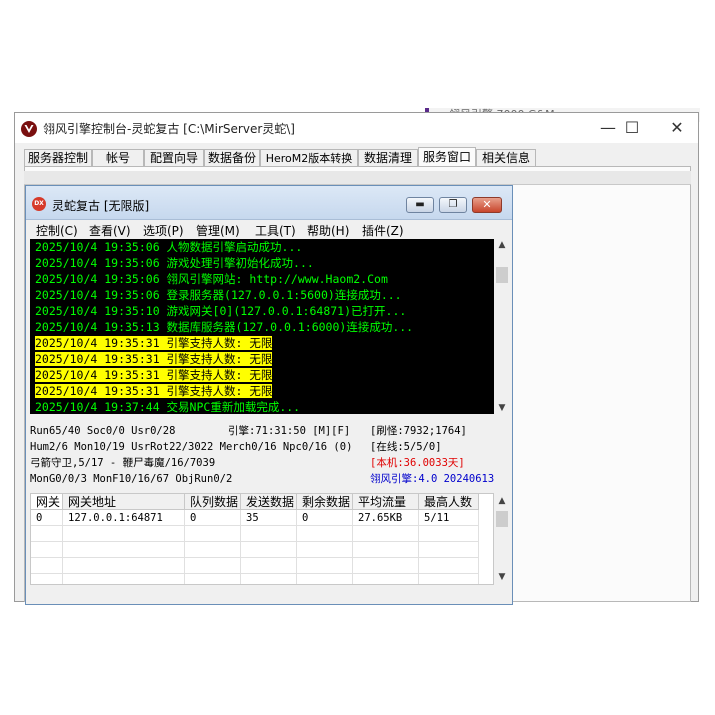  What do you see at coordinates (163, 230) in the screenshot?
I see `menu-options: 选项(P)` at bounding box center [163, 230].